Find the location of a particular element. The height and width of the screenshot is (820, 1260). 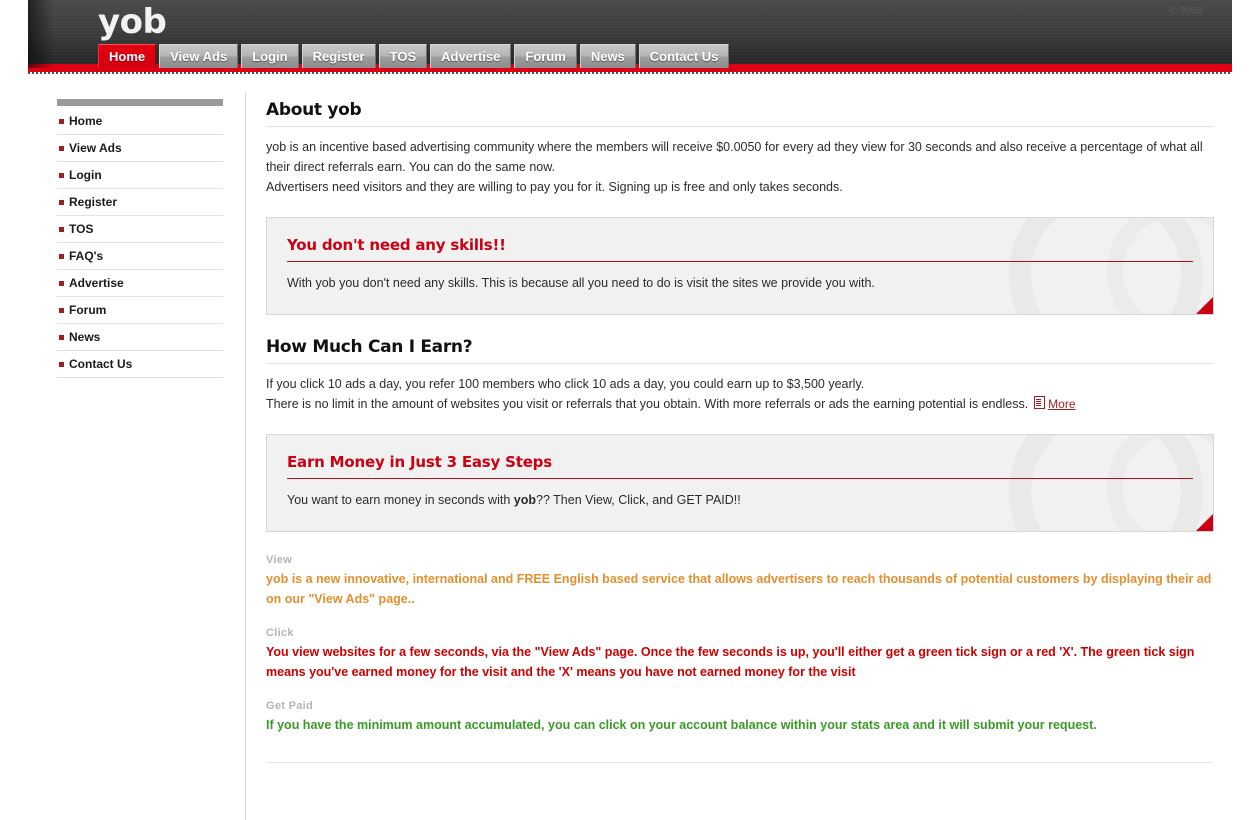

easy-steps-text-after: ?? Then View, Click, and GET PAID!! is located at coordinates (638, 500).